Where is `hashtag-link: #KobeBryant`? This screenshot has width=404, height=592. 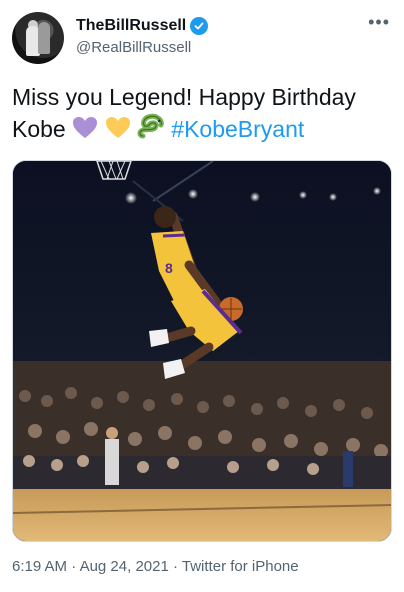 hashtag-link: #KobeBryant is located at coordinates (237, 129).